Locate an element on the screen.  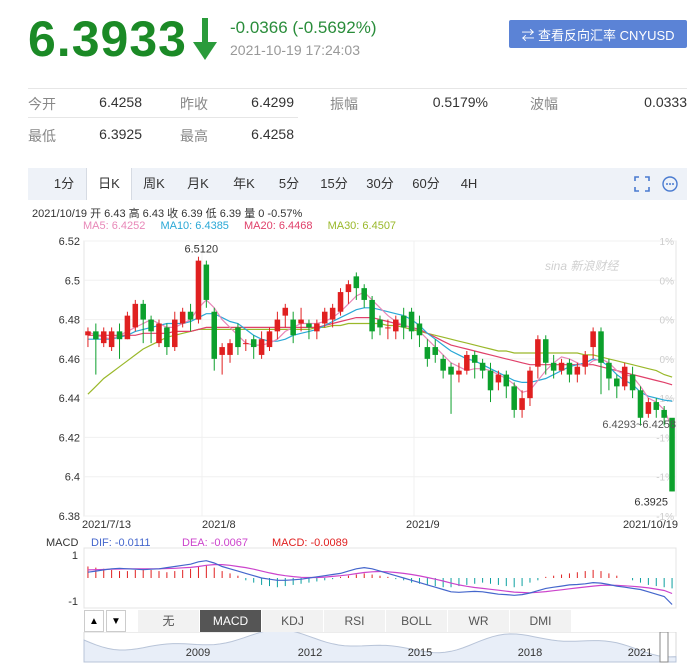
y-tick-label: 6.4 is located at coordinates (72, 478).